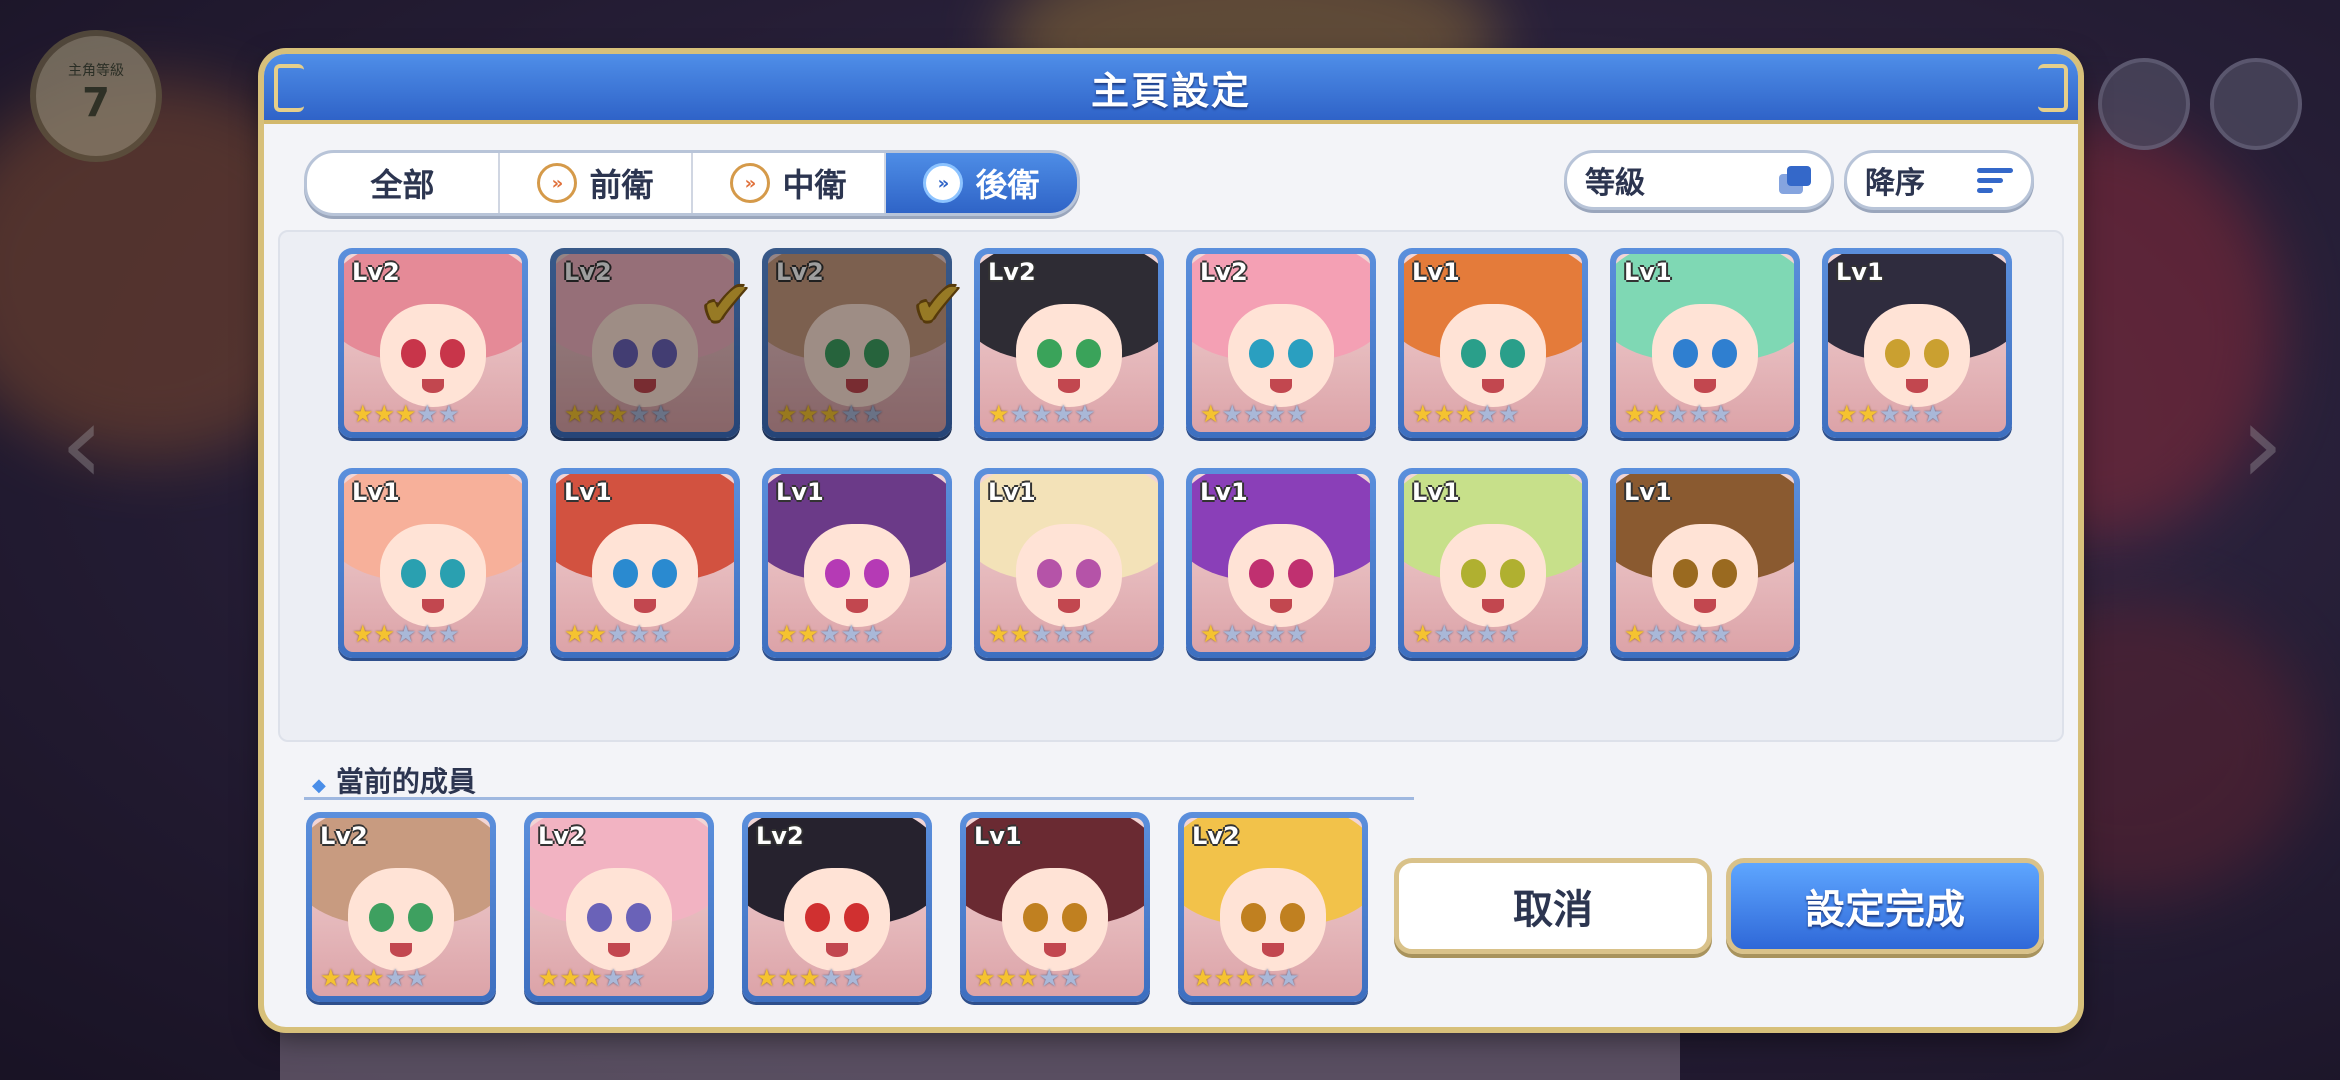  What do you see at coordinates (1995, 180) in the screenshot?
I see `sort-order-icon` at bounding box center [1995, 180].